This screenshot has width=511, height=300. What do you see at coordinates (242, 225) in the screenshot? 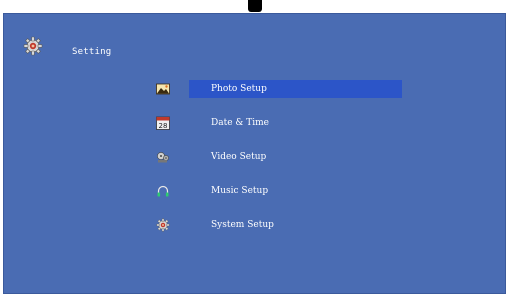
I see `menu-item-label: System Setup` at bounding box center [242, 225].